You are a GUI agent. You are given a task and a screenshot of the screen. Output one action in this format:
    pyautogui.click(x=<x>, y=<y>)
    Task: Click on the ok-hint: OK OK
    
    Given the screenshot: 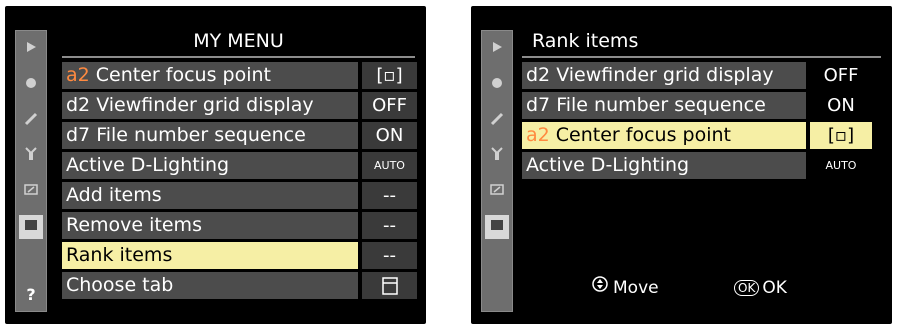 What is the action you would take?
    pyautogui.click(x=760, y=288)
    